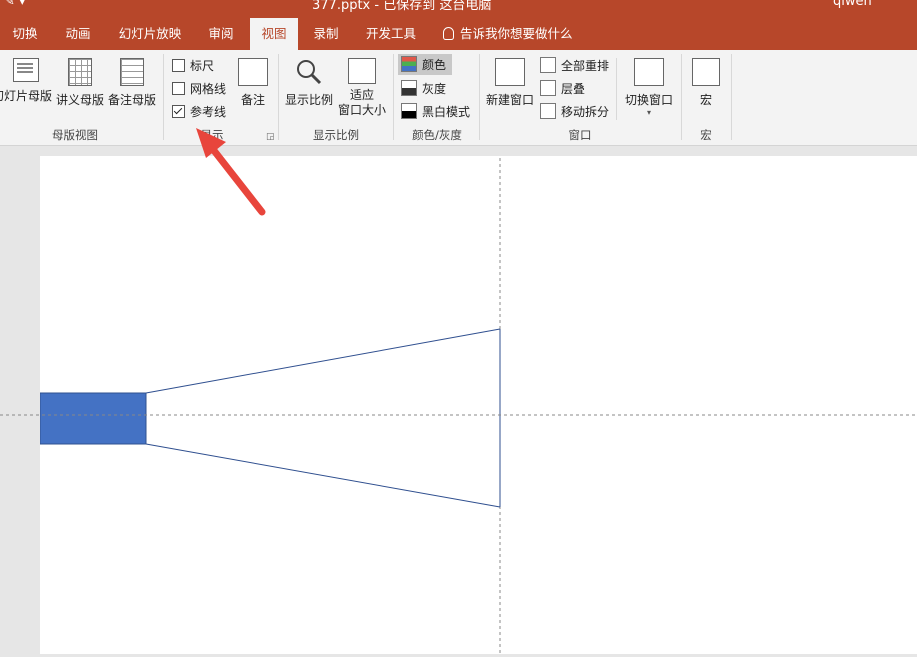 The width and height of the screenshot is (917, 657). What do you see at coordinates (361, 95) in the screenshot?
I see `fit-label-line1: 适应` at bounding box center [361, 95].